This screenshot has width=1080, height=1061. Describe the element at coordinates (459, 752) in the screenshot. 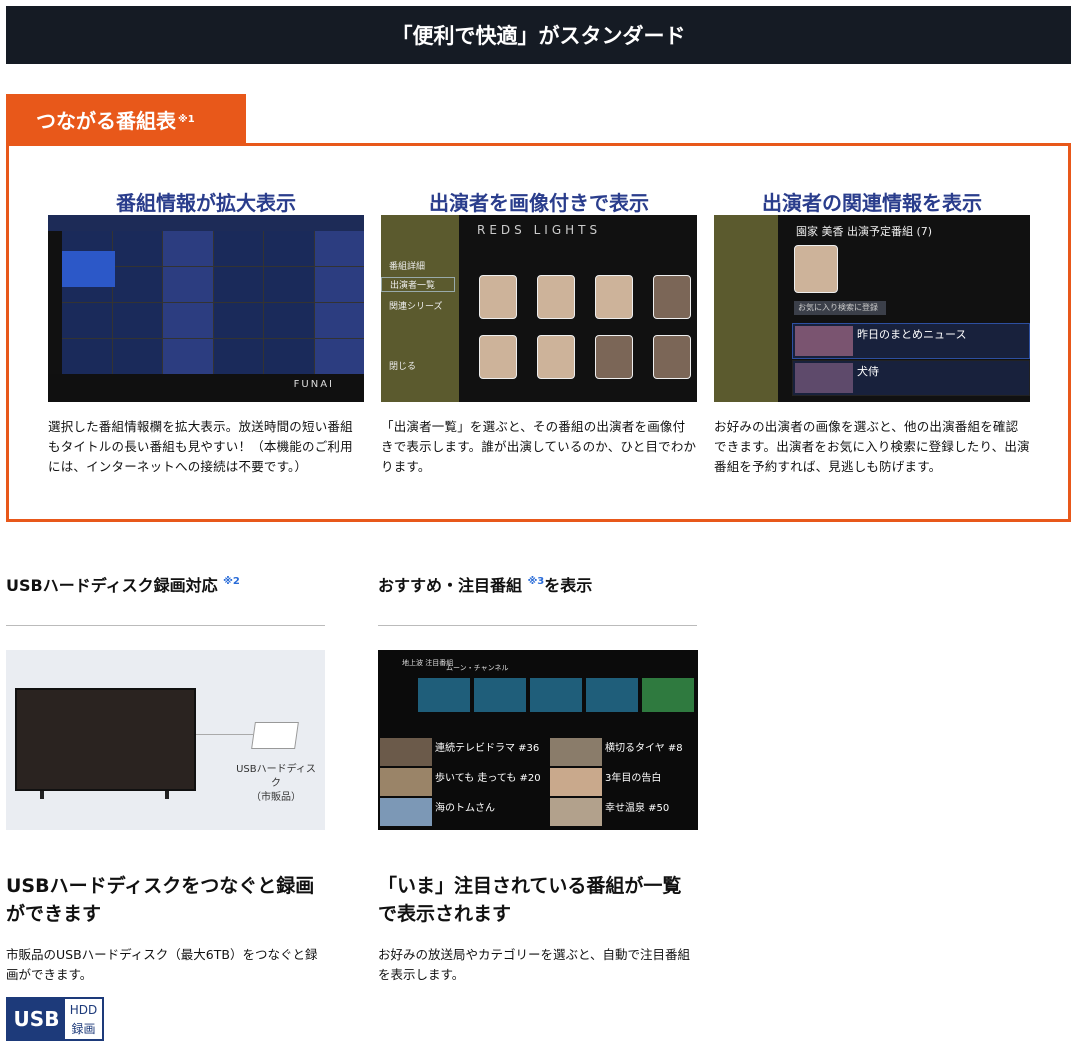

I see `recommend-item: 連続テレビドラマ #36` at that location.